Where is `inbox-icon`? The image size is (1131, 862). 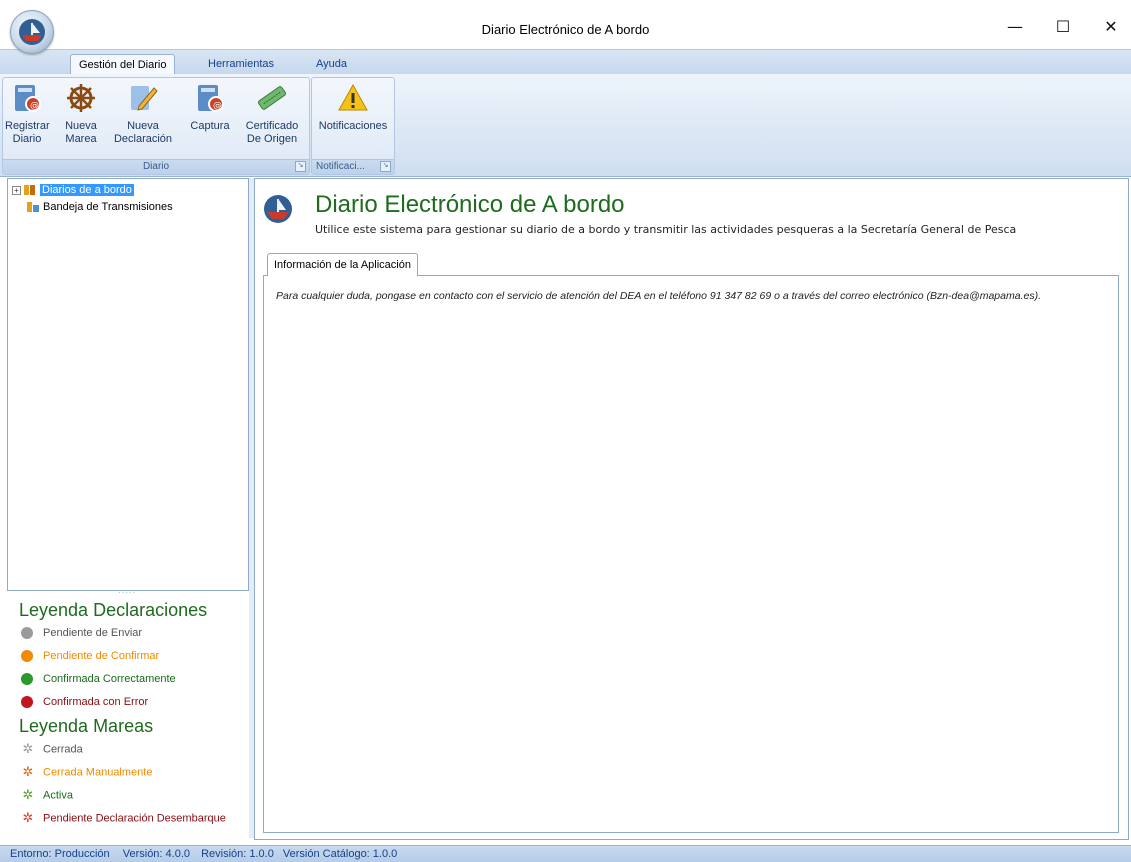
inbox-icon is located at coordinates (33, 207).